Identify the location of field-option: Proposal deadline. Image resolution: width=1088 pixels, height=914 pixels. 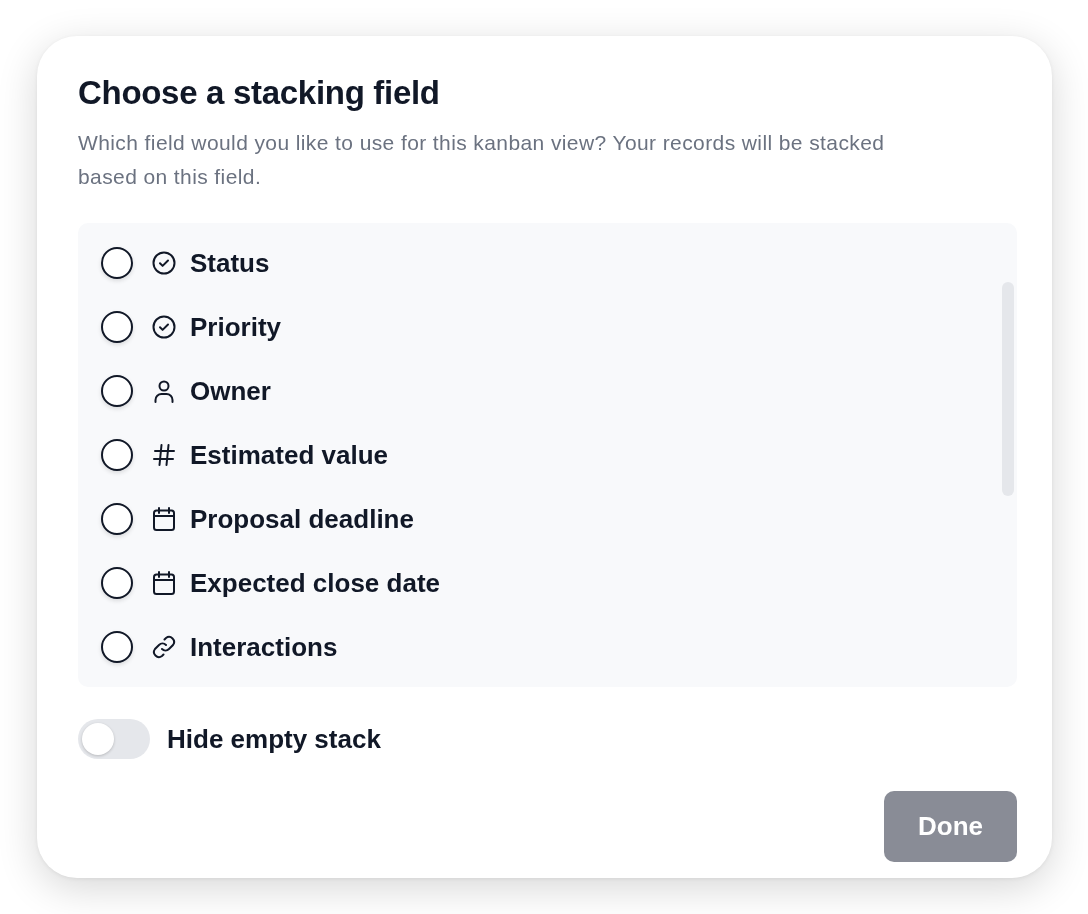
(252, 519).